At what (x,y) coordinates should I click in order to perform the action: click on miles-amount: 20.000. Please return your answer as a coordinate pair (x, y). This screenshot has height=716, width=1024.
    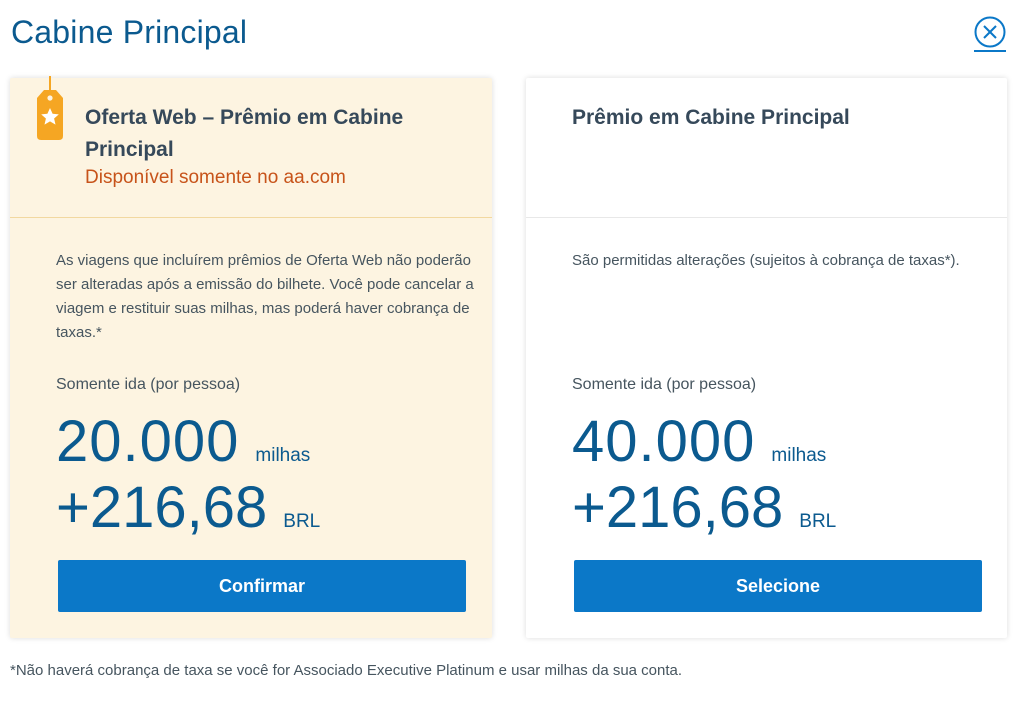
    Looking at the image, I should click on (148, 441).